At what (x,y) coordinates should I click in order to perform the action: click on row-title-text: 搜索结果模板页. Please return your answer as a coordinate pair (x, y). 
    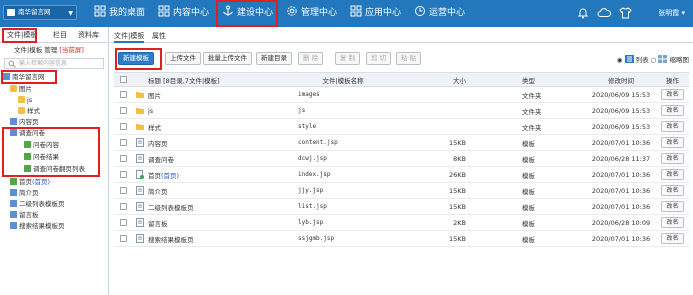
    Looking at the image, I should click on (171, 240).